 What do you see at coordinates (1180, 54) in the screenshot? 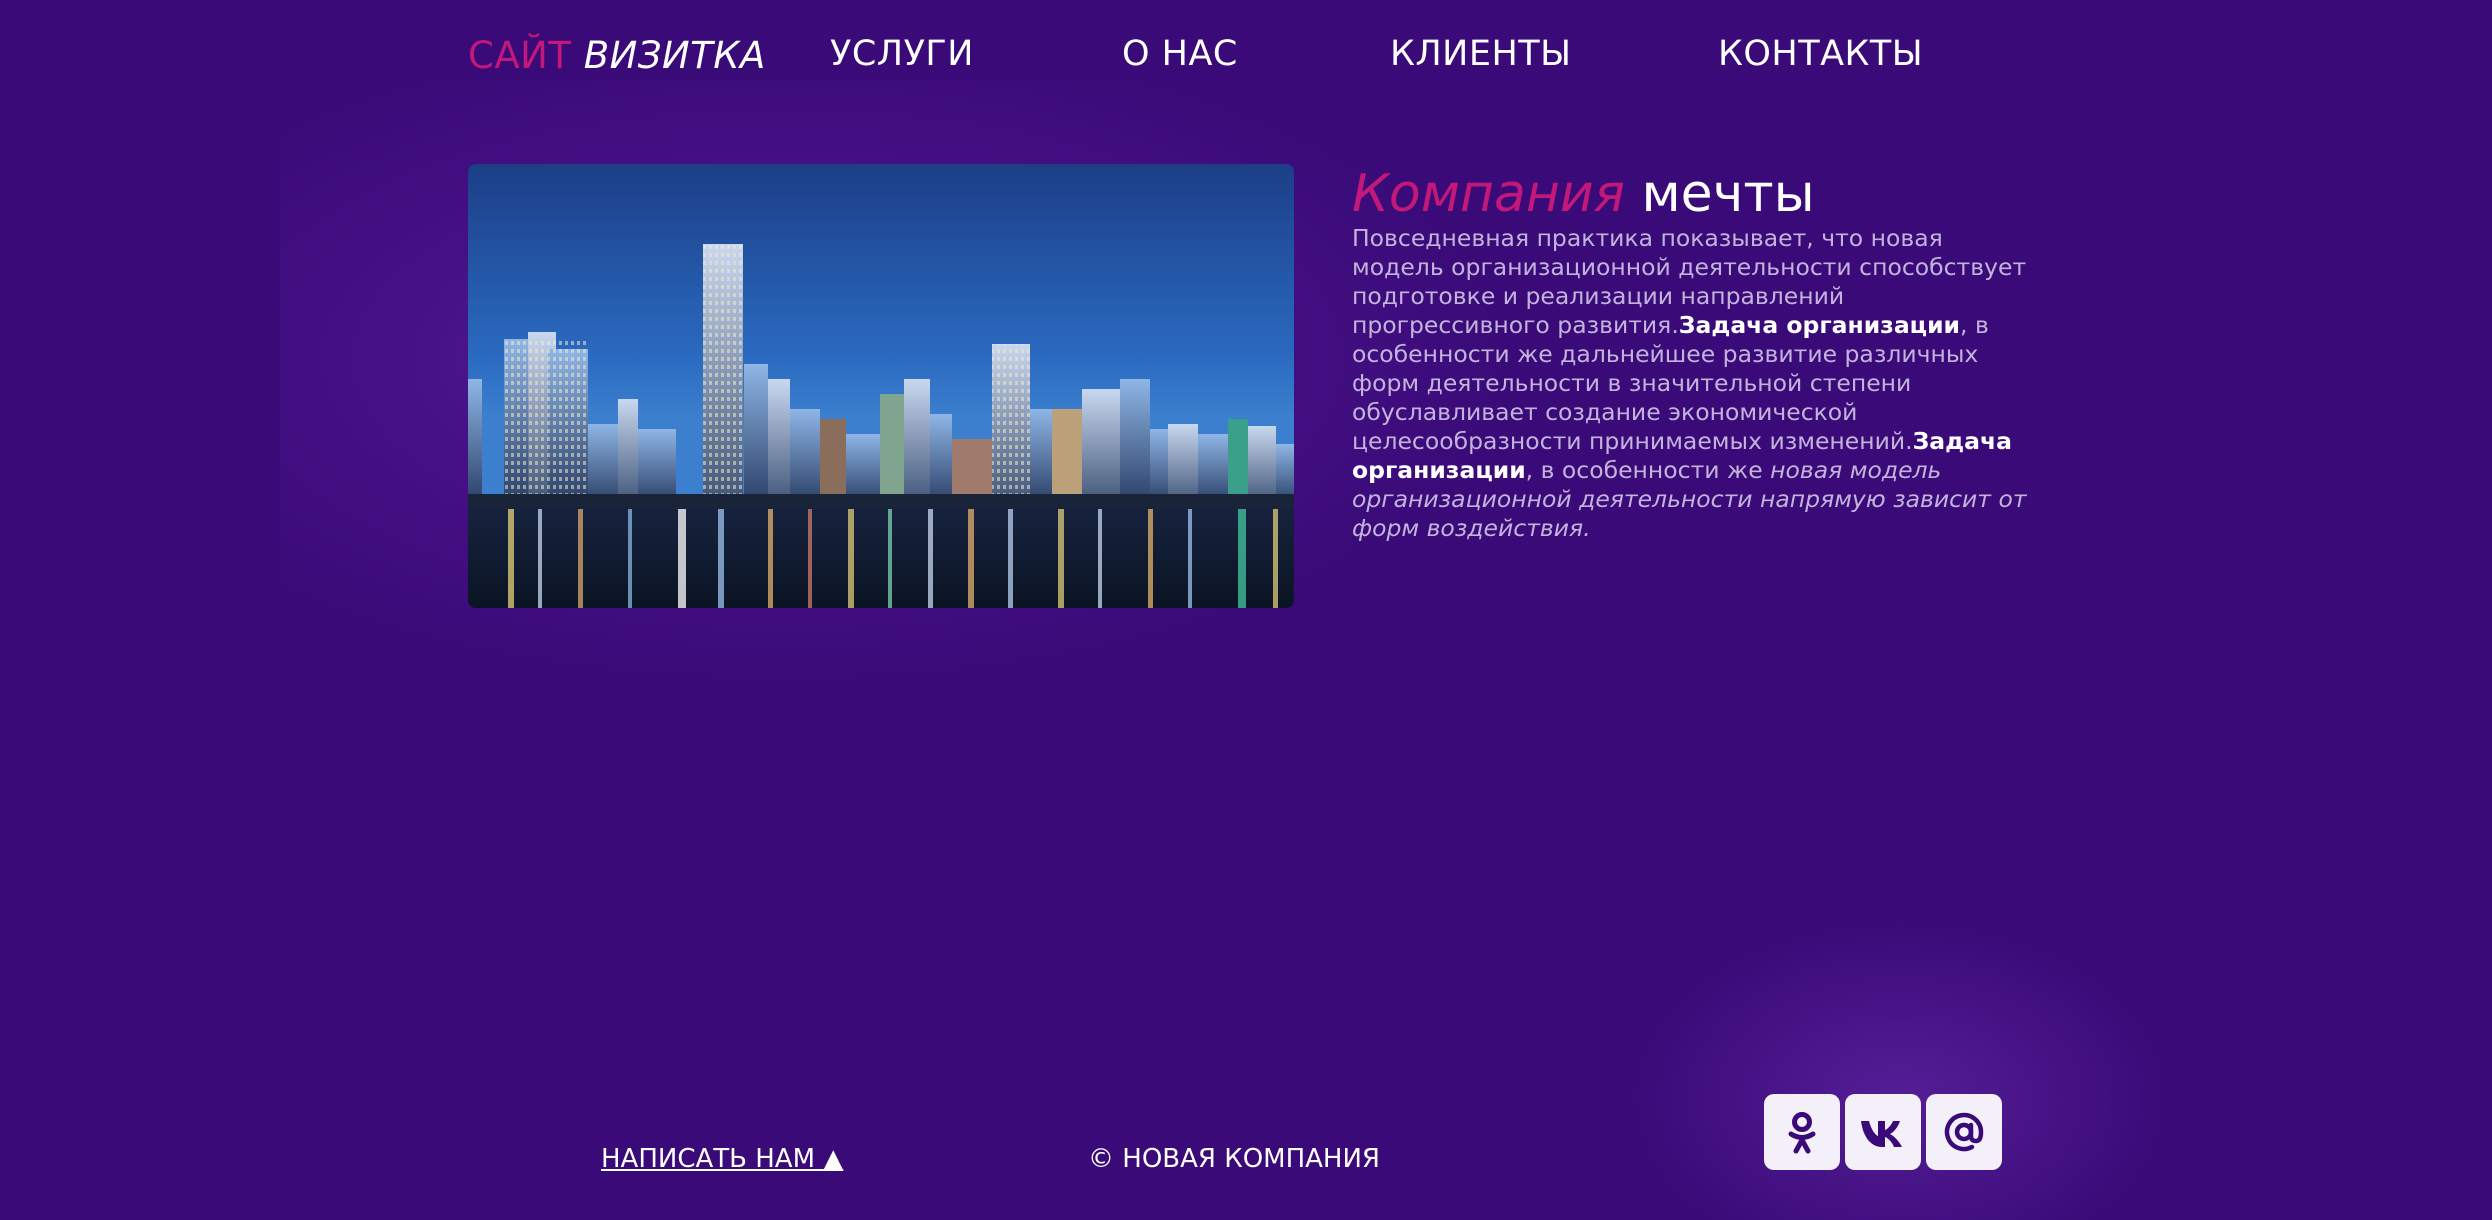
I see `nav-item-about: О НАС` at bounding box center [1180, 54].